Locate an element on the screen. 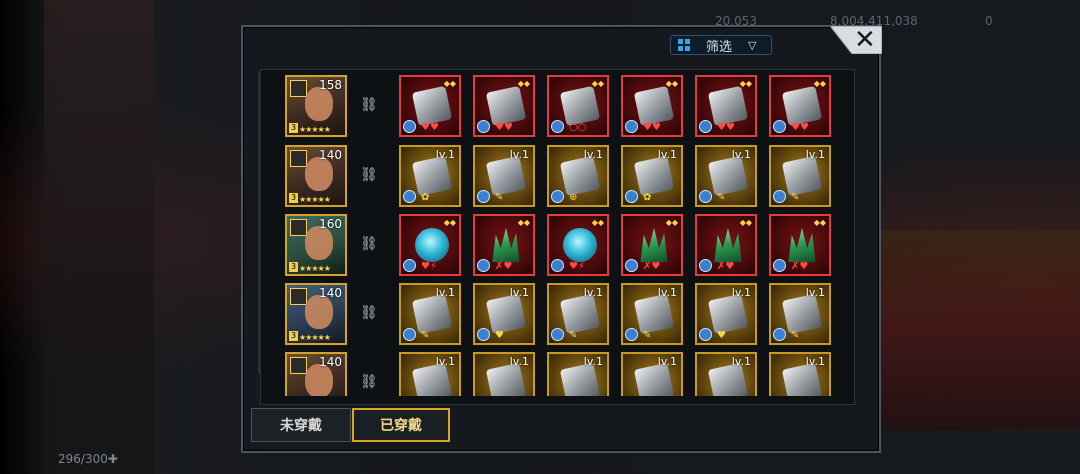 This screenshot has width=1080, height=474. orb-icon is located at coordinates (432, 245).